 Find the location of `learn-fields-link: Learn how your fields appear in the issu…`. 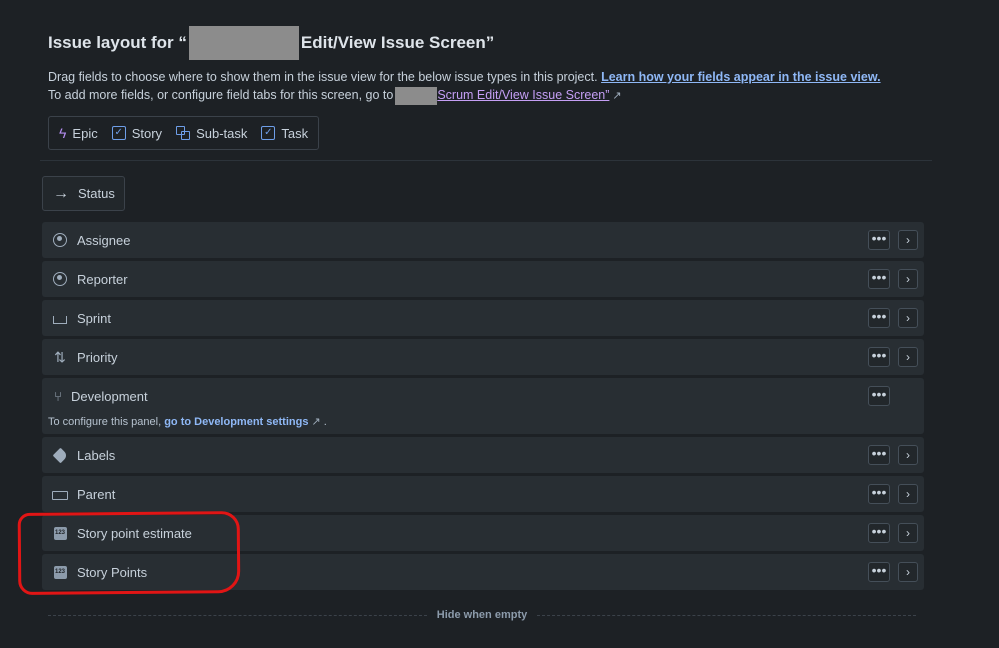

learn-fields-link: Learn how your fields appear in the issu… is located at coordinates (740, 77).